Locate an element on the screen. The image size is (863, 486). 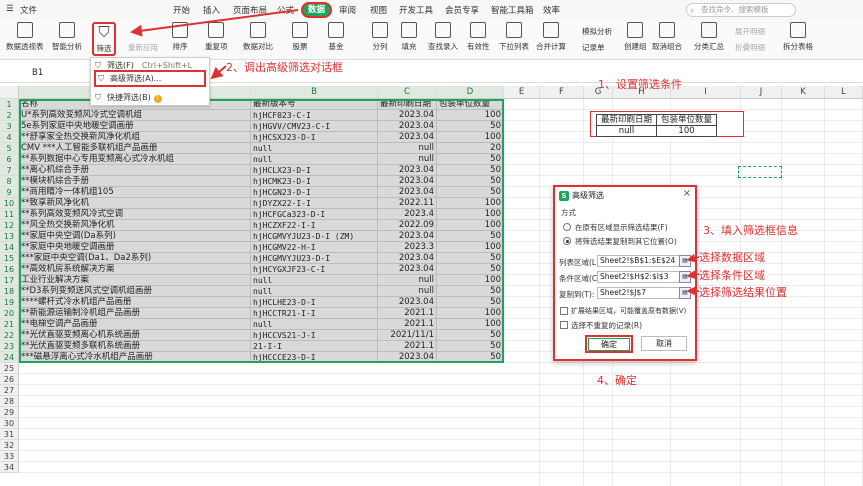
arrow-to-advanced is located at coordinates (218, 72).